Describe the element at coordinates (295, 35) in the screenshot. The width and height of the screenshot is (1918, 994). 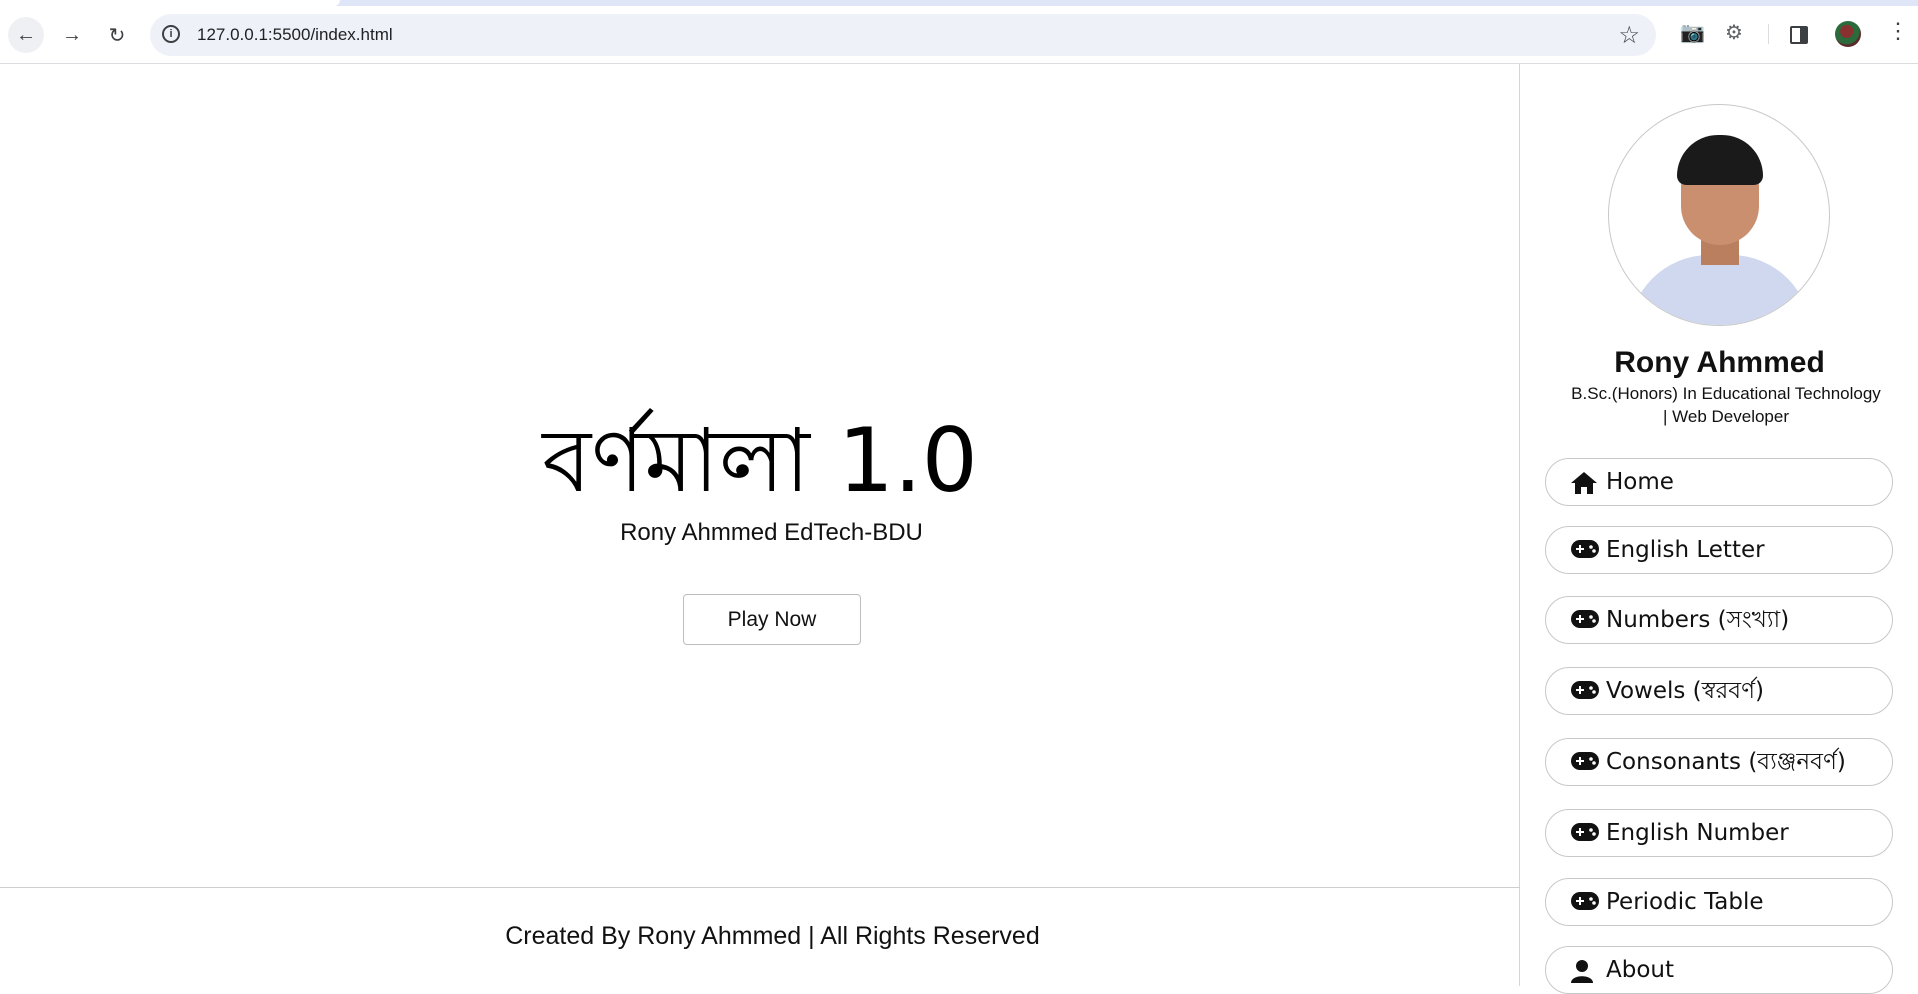
I see `url-text: 127.0.0.1:5500/index.html` at that location.